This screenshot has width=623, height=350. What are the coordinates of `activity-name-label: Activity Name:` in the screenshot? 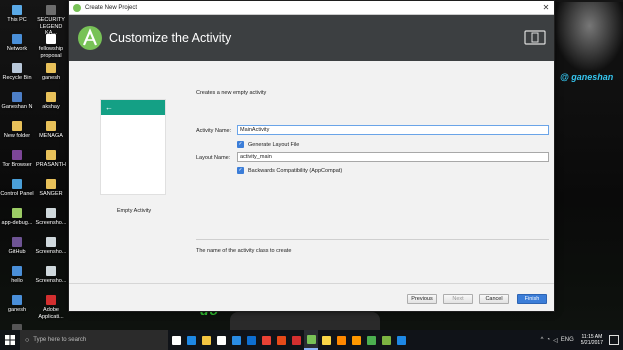 It's located at (214, 131).